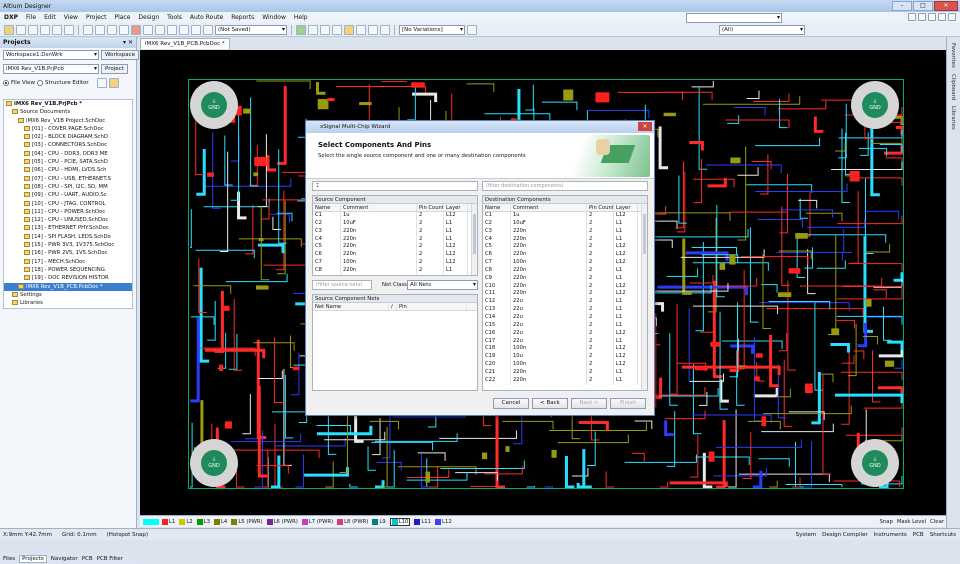  Describe the element at coordinates (251, 30) in the screenshot. I see `saved-combo: (Not Saved)` at that location.